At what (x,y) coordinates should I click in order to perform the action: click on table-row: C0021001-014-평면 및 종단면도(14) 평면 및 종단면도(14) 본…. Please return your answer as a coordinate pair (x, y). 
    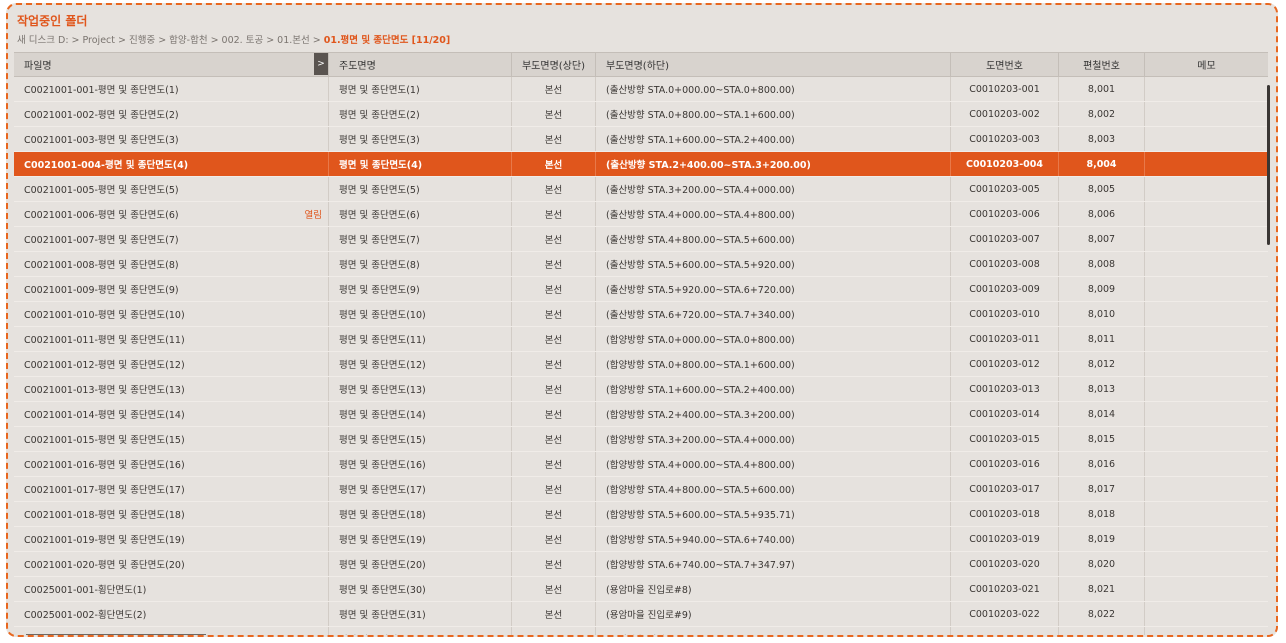
    Looking at the image, I should click on (641, 414).